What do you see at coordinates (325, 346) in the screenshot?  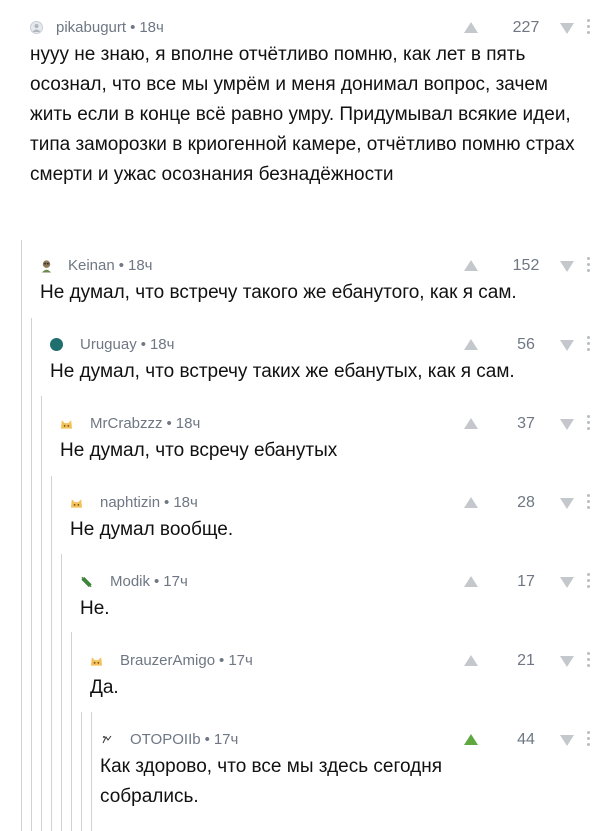 I see `comment-header: Uruguay • 18ч 56` at bounding box center [325, 346].